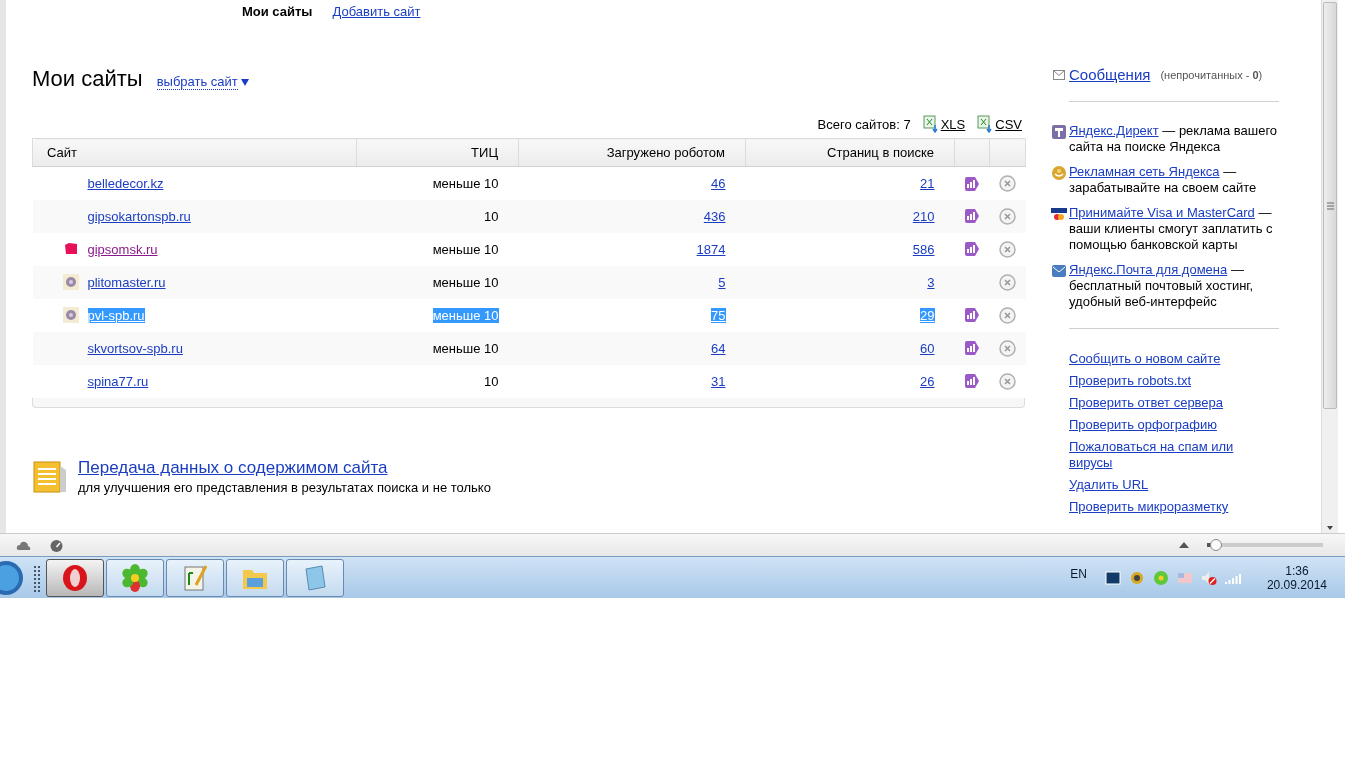 This screenshot has height=768, width=1366. What do you see at coordinates (50, 476) in the screenshot?
I see `document-icon` at bounding box center [50, 476].